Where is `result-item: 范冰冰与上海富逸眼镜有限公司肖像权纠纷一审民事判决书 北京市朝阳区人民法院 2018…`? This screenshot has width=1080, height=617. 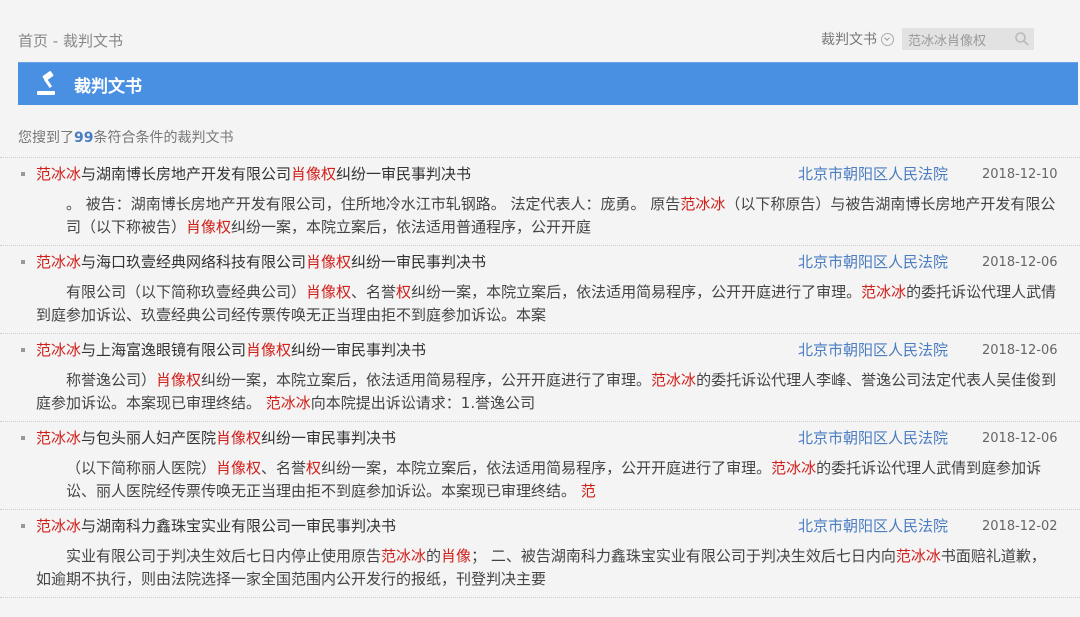
result-item: 范冰冰与上海富逸眼镜有限公司肖像权纠纷一审民事判决书 北京市朝阳区人民法院 2018… is located at coordinates (540, 378).